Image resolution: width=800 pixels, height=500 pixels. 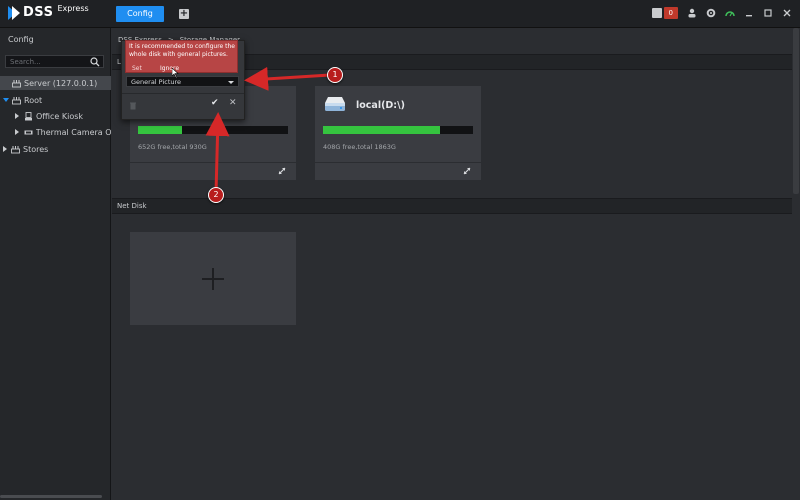 I want to click on speaker-icon, so click(x=656, y=13).